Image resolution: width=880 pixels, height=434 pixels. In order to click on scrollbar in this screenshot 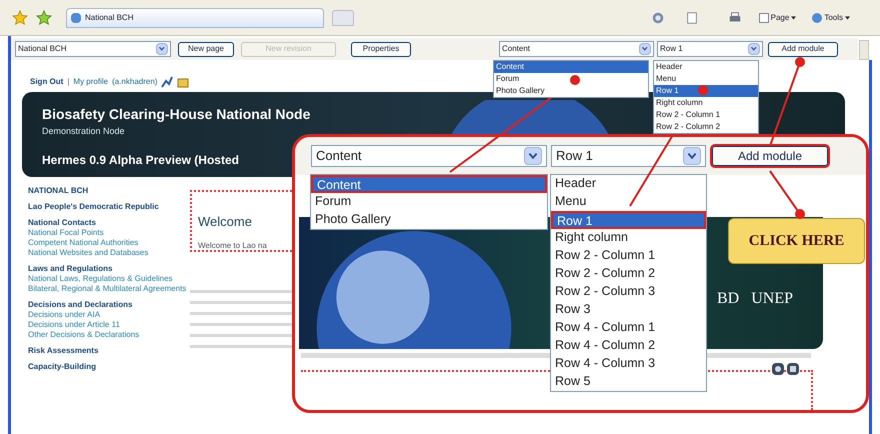, I will do `click(864, 50)`.